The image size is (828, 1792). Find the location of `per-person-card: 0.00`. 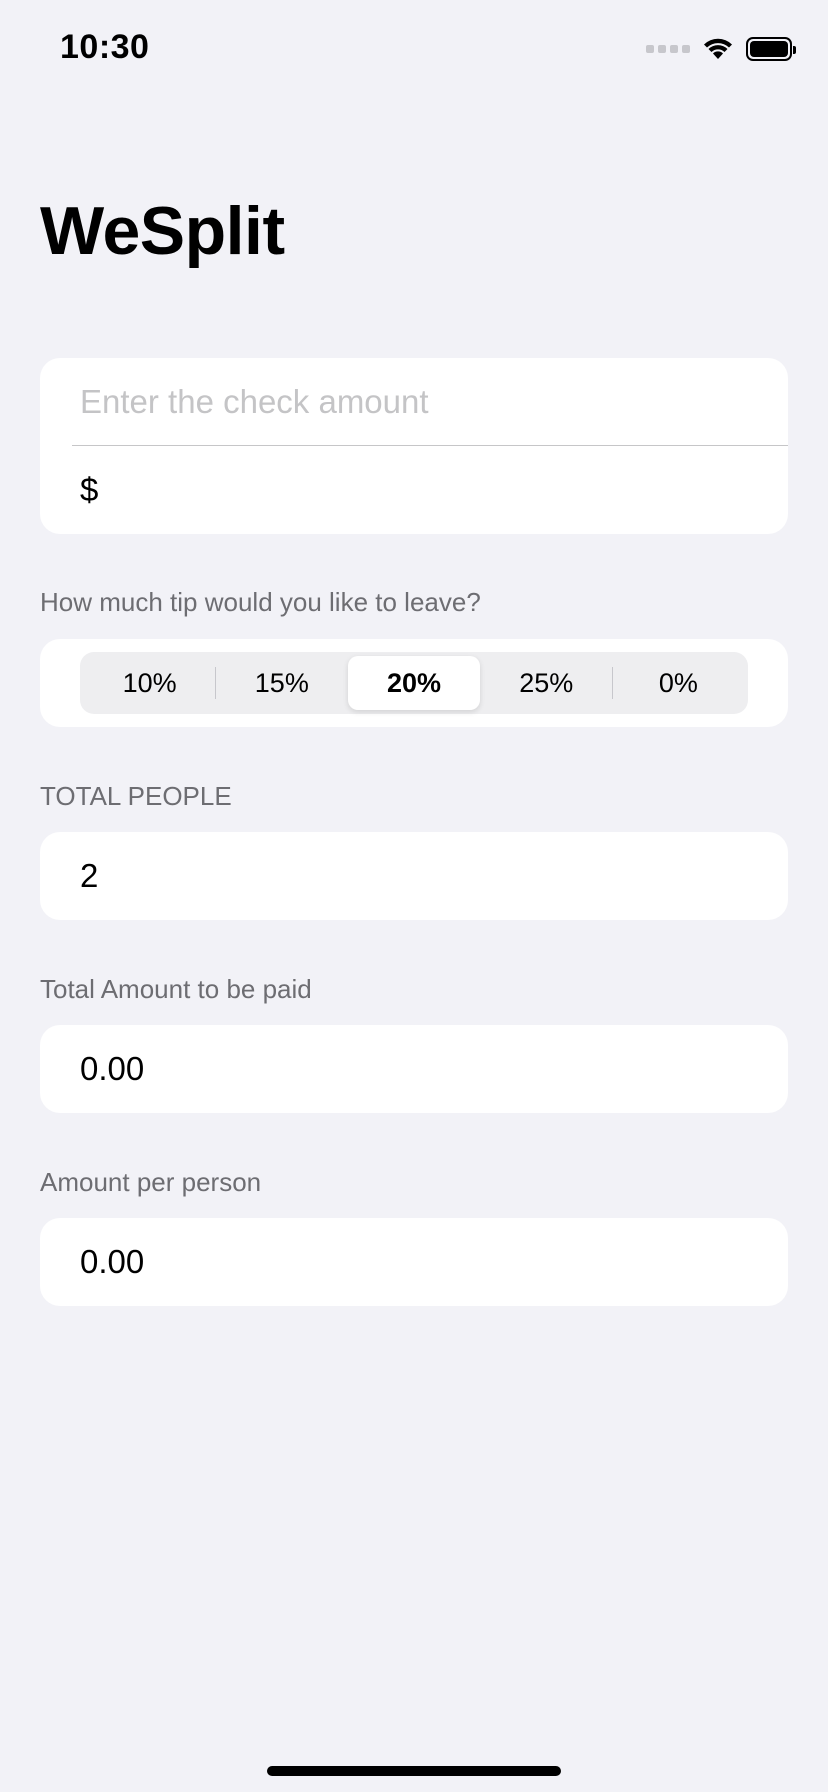

per-person-card: 0.00 is located at coordinates (414, 1262).